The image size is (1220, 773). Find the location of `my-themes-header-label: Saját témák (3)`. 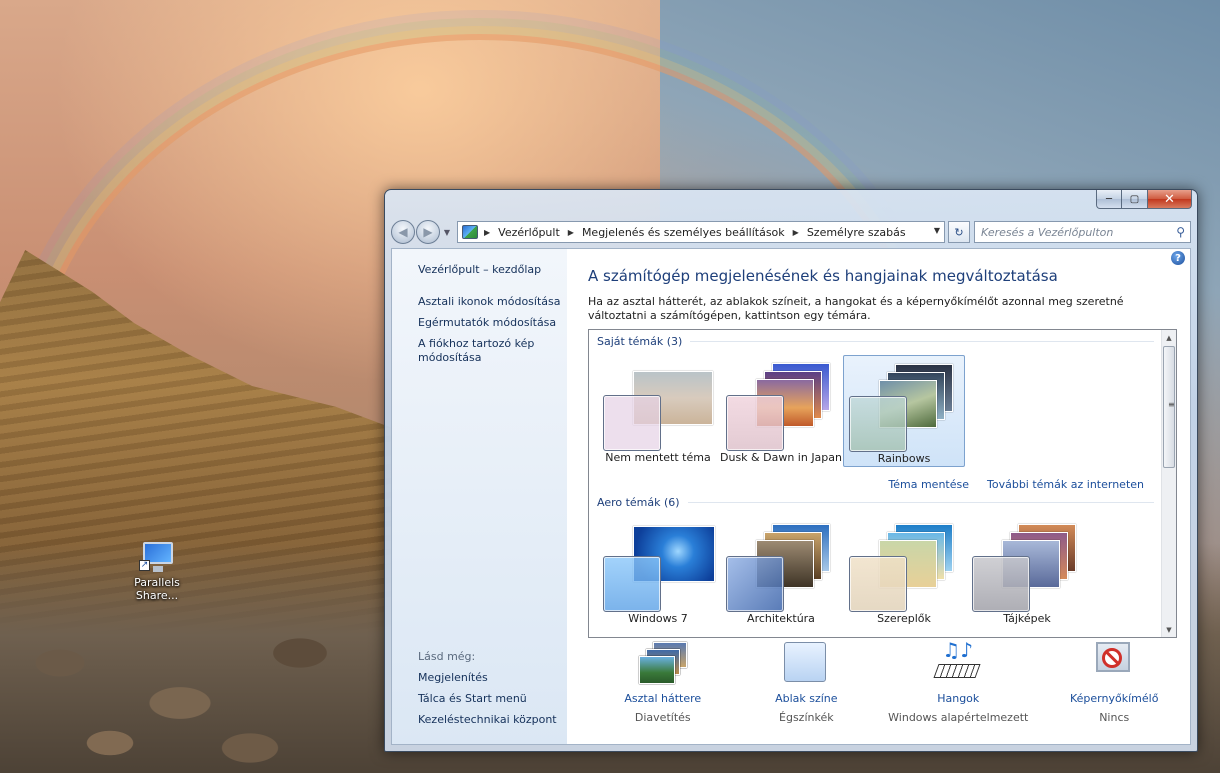

my-themes-header-label: Saját témák (3) is located at coordinates (640, 341).